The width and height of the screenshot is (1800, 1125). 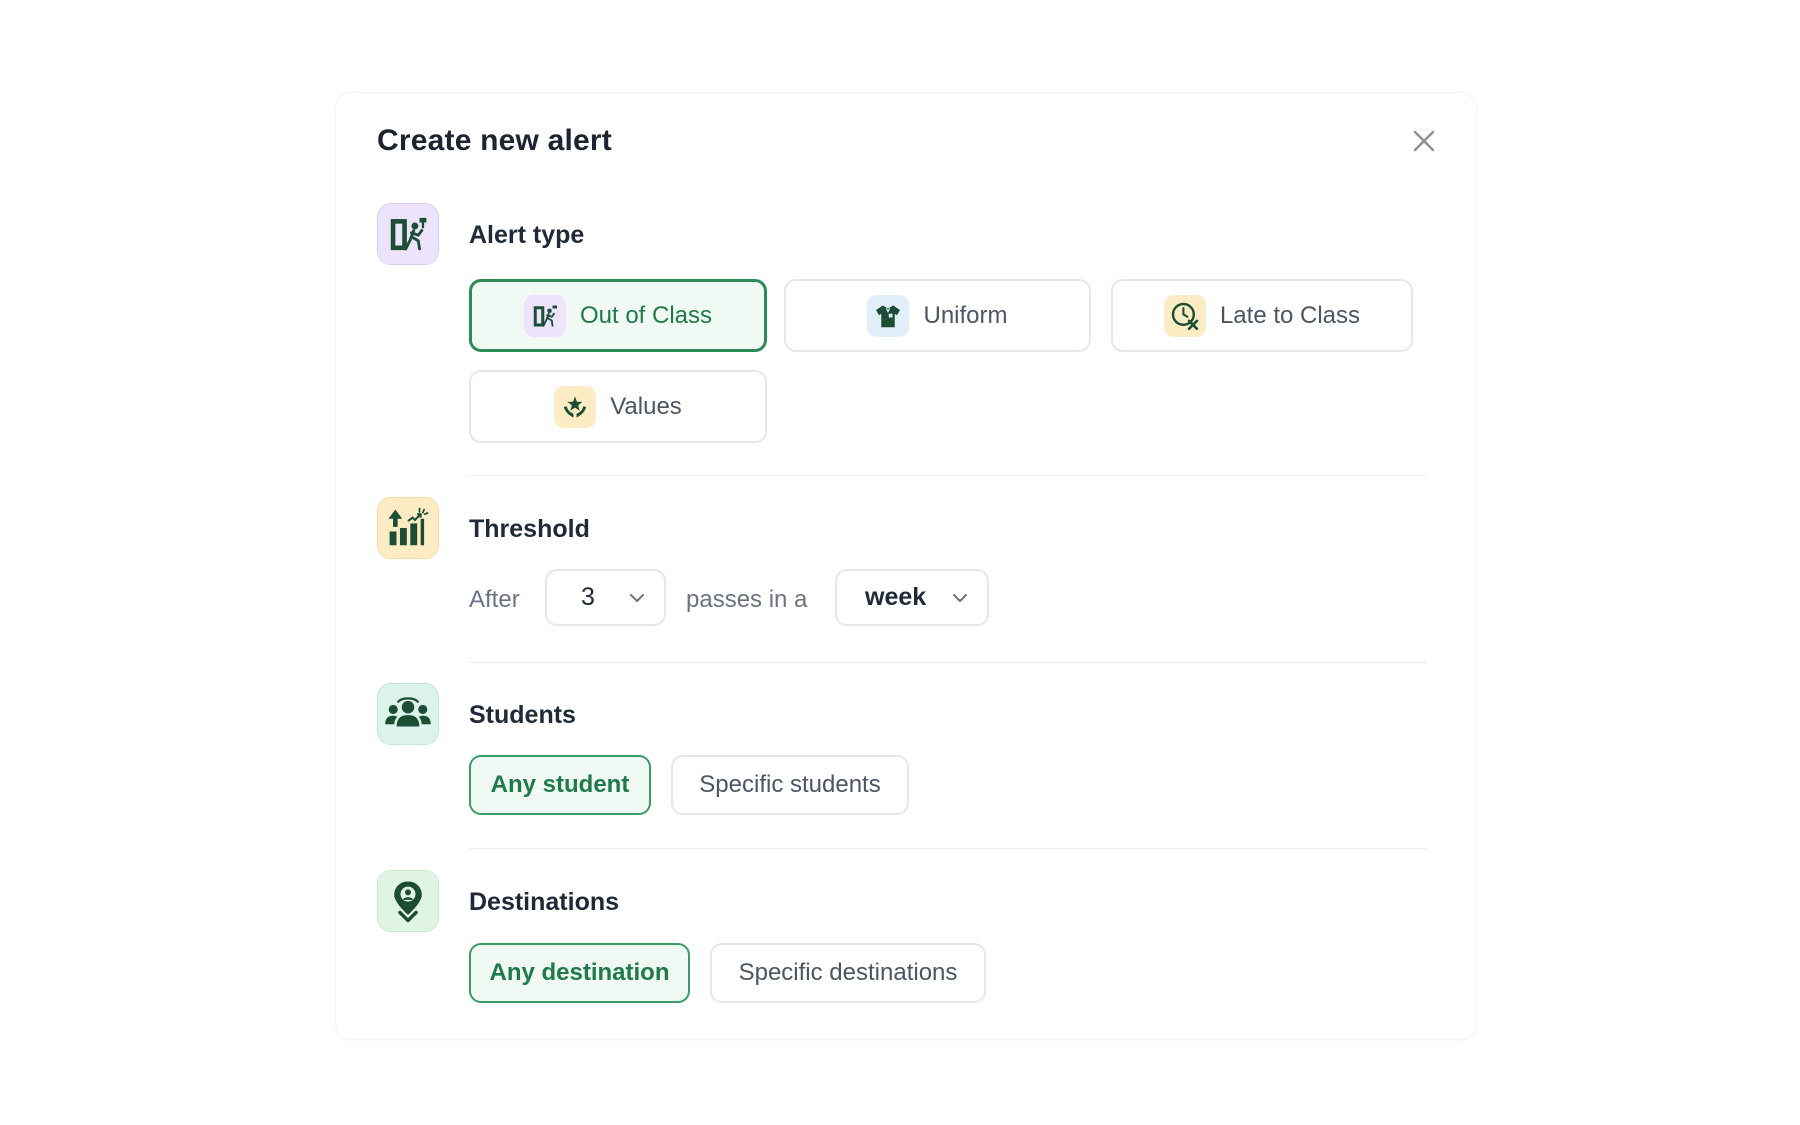 I want to click on alert-type-section-icon, so click(x=408, y=234).